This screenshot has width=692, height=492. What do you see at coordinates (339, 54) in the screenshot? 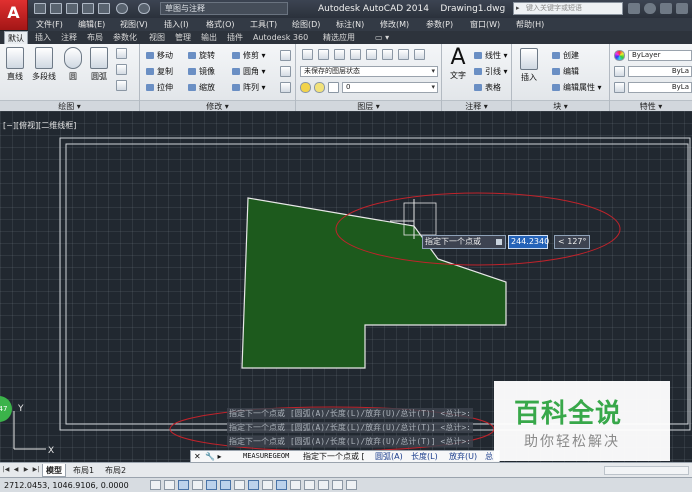
I see `layer-match-icon` at bounding box center [339, 54].